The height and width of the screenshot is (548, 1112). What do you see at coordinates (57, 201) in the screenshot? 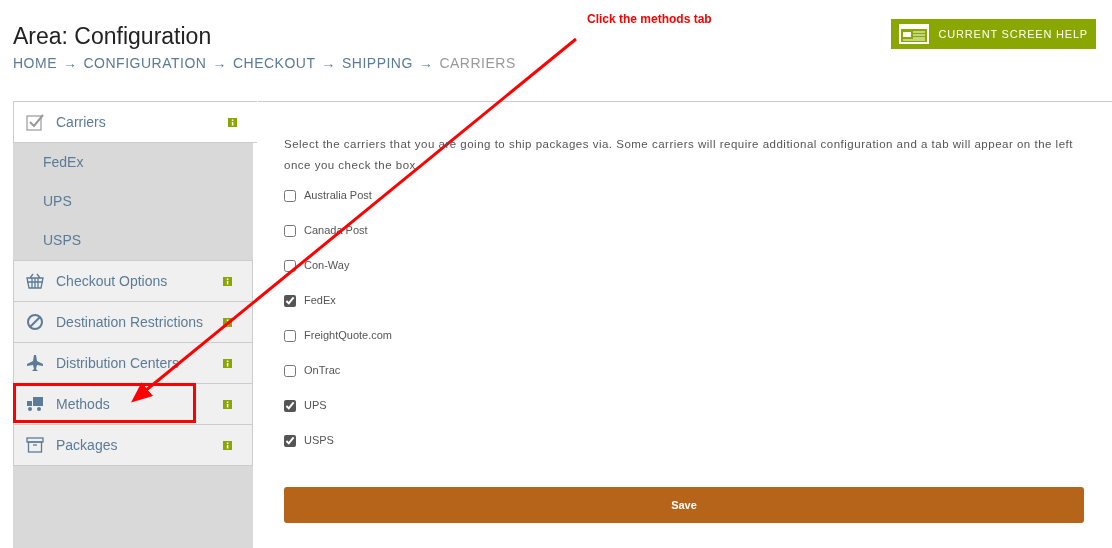
I see `sidebar-subitem: UPS` at bounding box center [57, 201].